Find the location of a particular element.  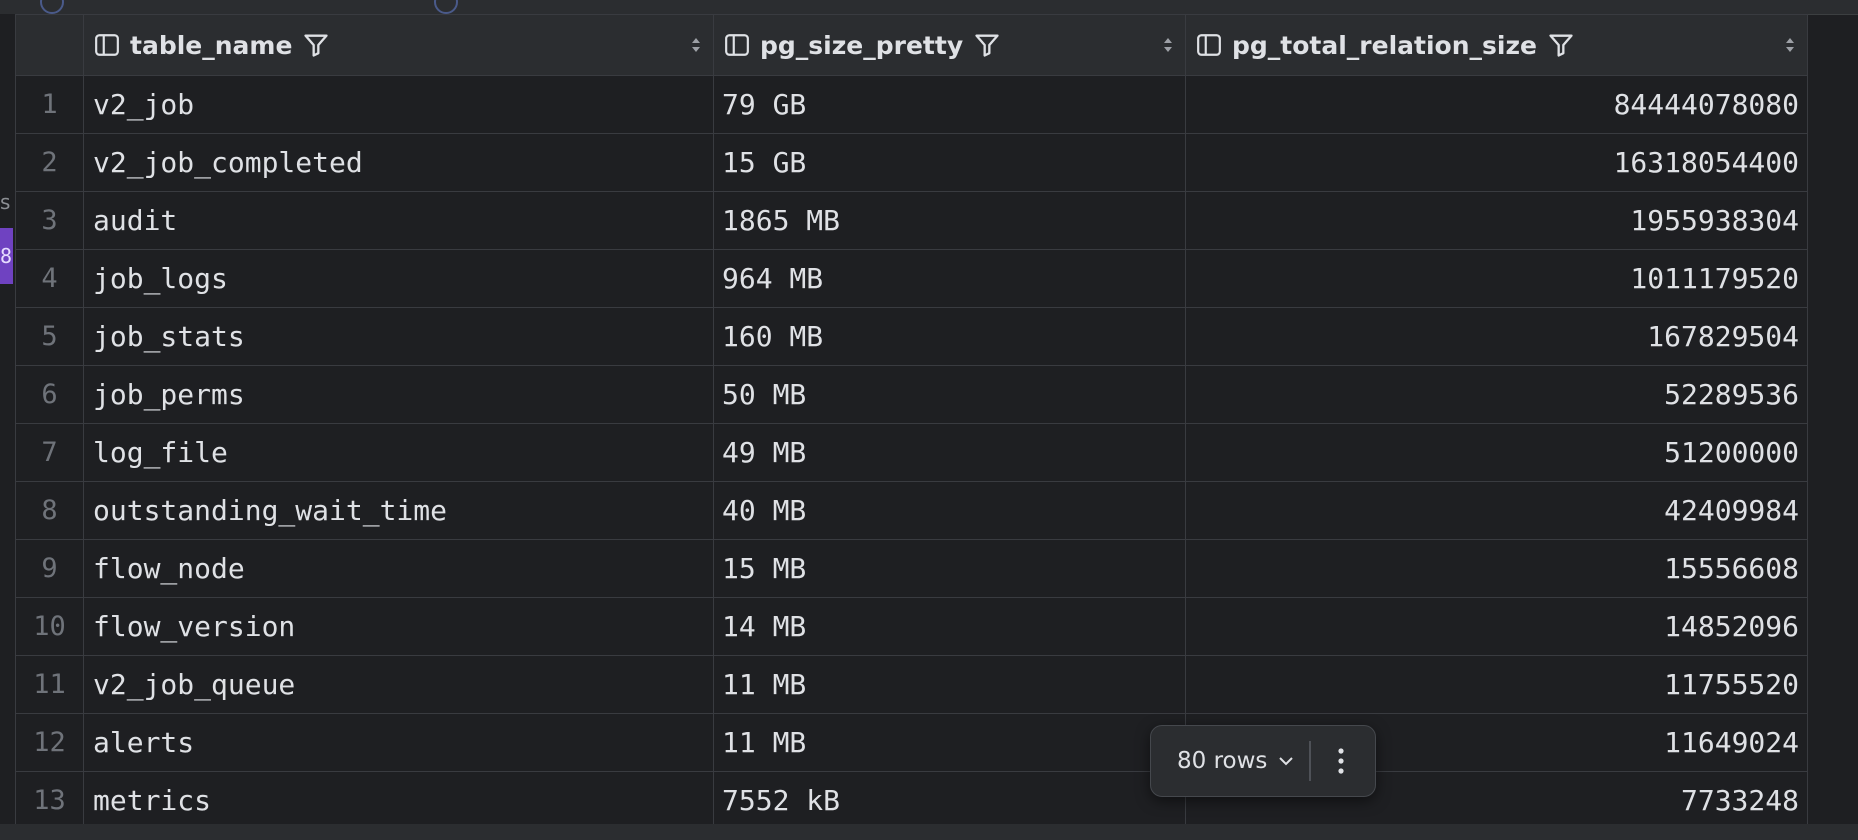

table-row: 4 job_logs 964 MB 1011179520 is located at coordinates (911, 278).